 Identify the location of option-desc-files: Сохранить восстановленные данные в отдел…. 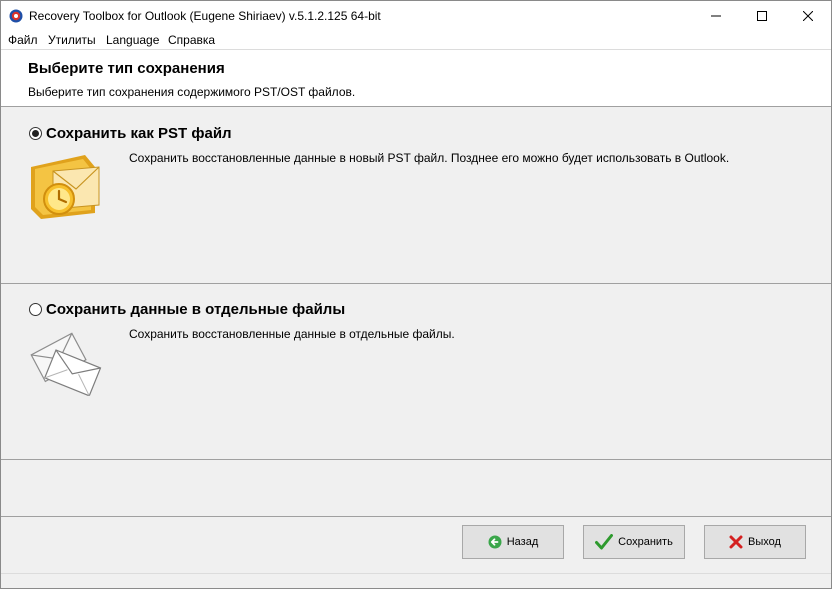
(292, 334).